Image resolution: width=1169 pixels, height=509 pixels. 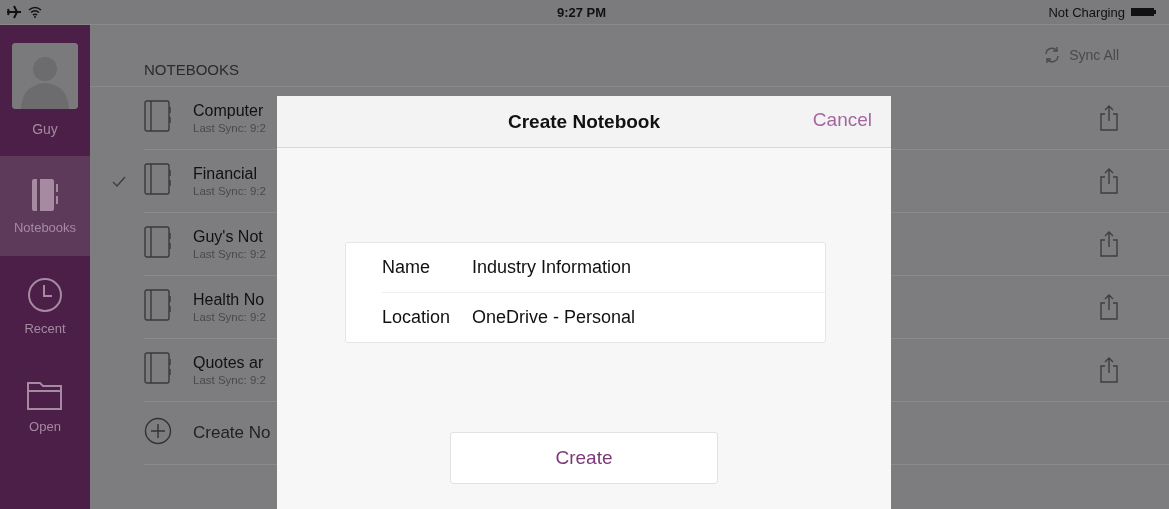 I want to click on sidebar-item: Recent, so click(x=45, y=306).